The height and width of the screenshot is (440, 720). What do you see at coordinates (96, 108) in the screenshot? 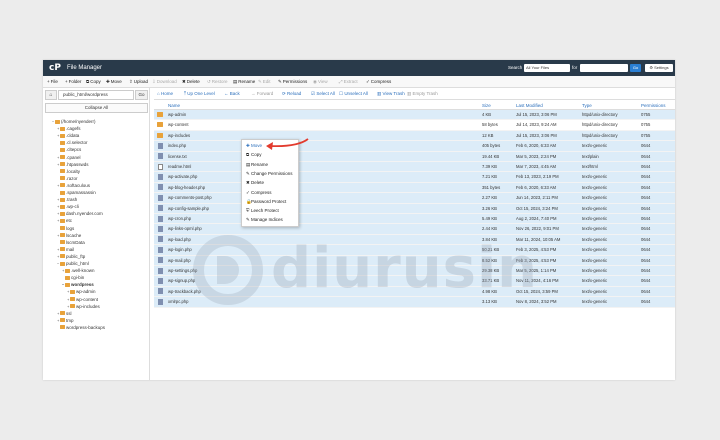
I see `collapse-all-button: Collapse All` at bounding box center [96, 108].